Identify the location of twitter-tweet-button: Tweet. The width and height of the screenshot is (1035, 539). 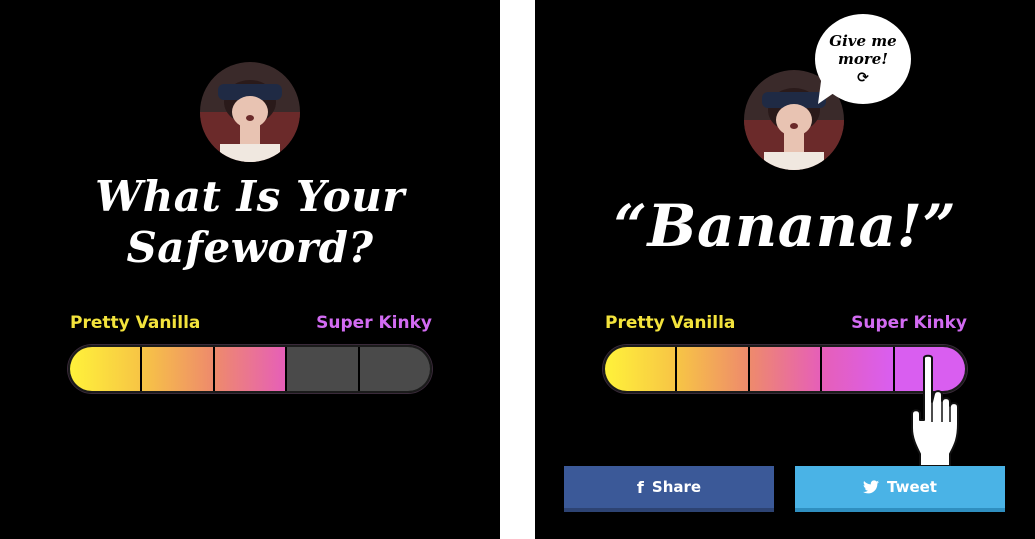
(900, 489).